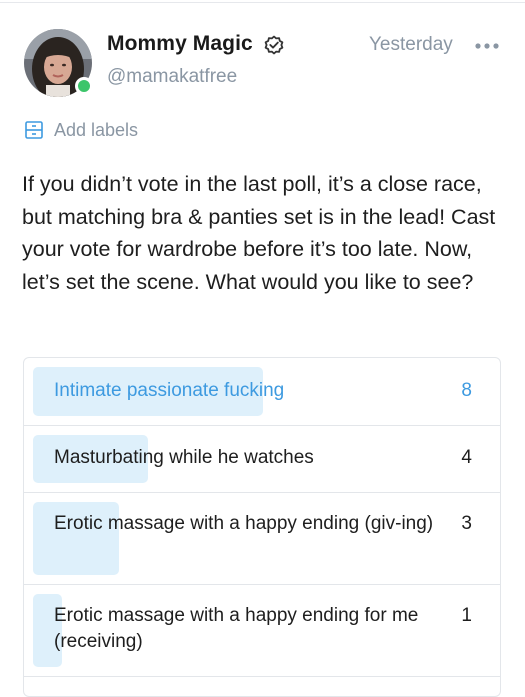  Describe the element at coordinates (466, 615) in the screenshot. I see `poll-option-votes: 1` at that location.